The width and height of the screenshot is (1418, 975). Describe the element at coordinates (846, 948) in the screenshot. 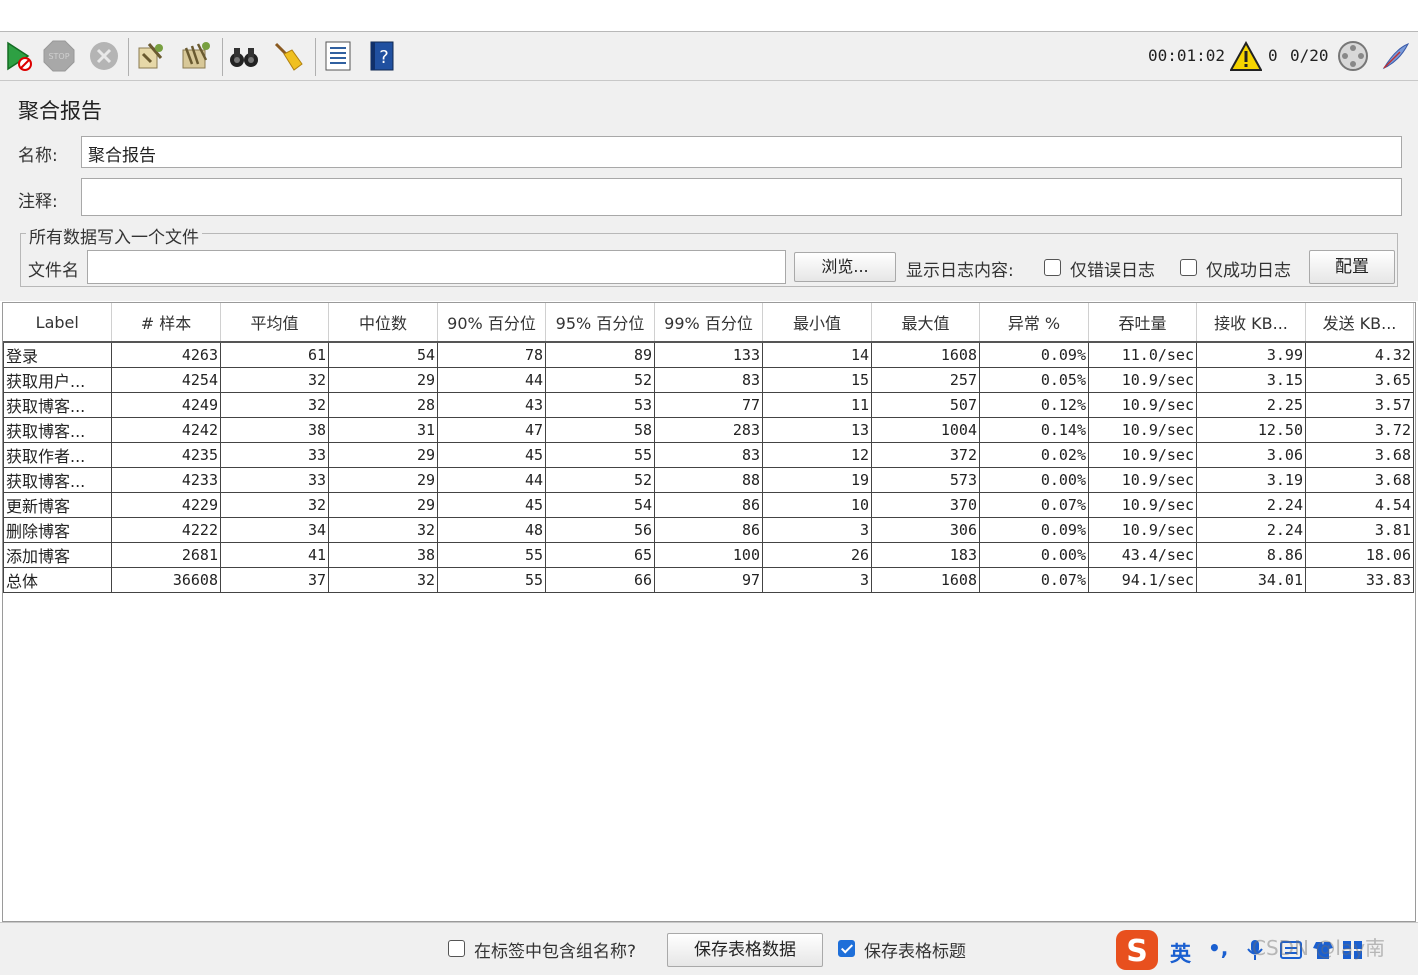

I see `save-table-header-checkbox` at that location.